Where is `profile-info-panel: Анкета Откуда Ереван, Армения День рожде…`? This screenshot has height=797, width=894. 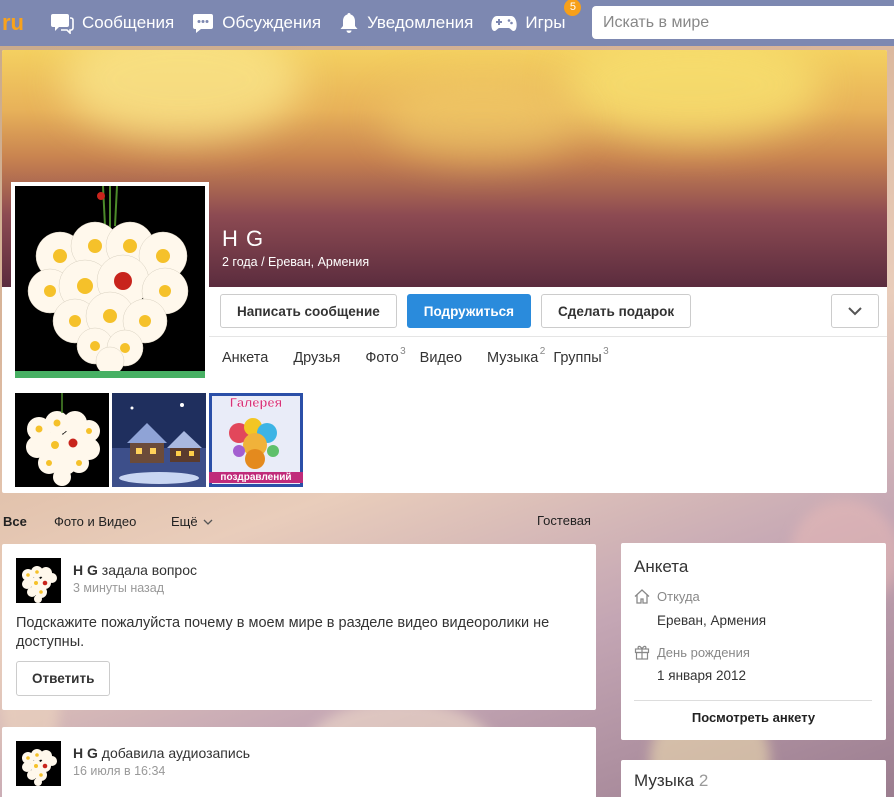
profile-info-panel: Анкета Откуда Ереван, Армения День рожде… is located at coordinates (753, 641).